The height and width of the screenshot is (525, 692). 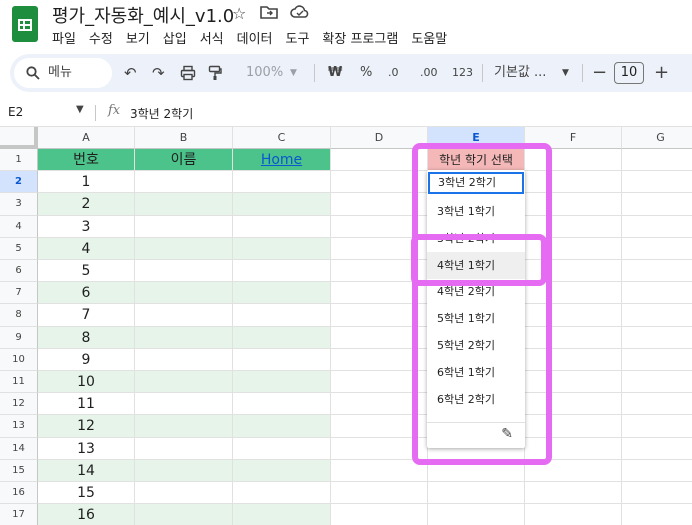 What do you see at coordinates (184, 160) in the screenshot?
I see `cell: 이름` at bounding box center [184, 160].